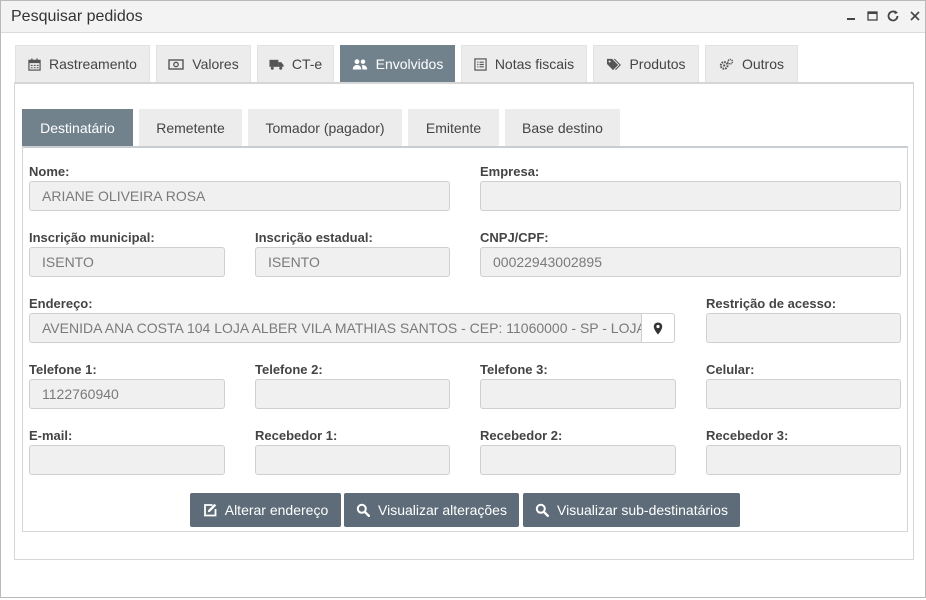 The image size is (926, 600). What do you see at coordinates (63, 369) in the screenshot?
I see `telefone1-label: Telefone 1:` at bounding box center [63, 369].